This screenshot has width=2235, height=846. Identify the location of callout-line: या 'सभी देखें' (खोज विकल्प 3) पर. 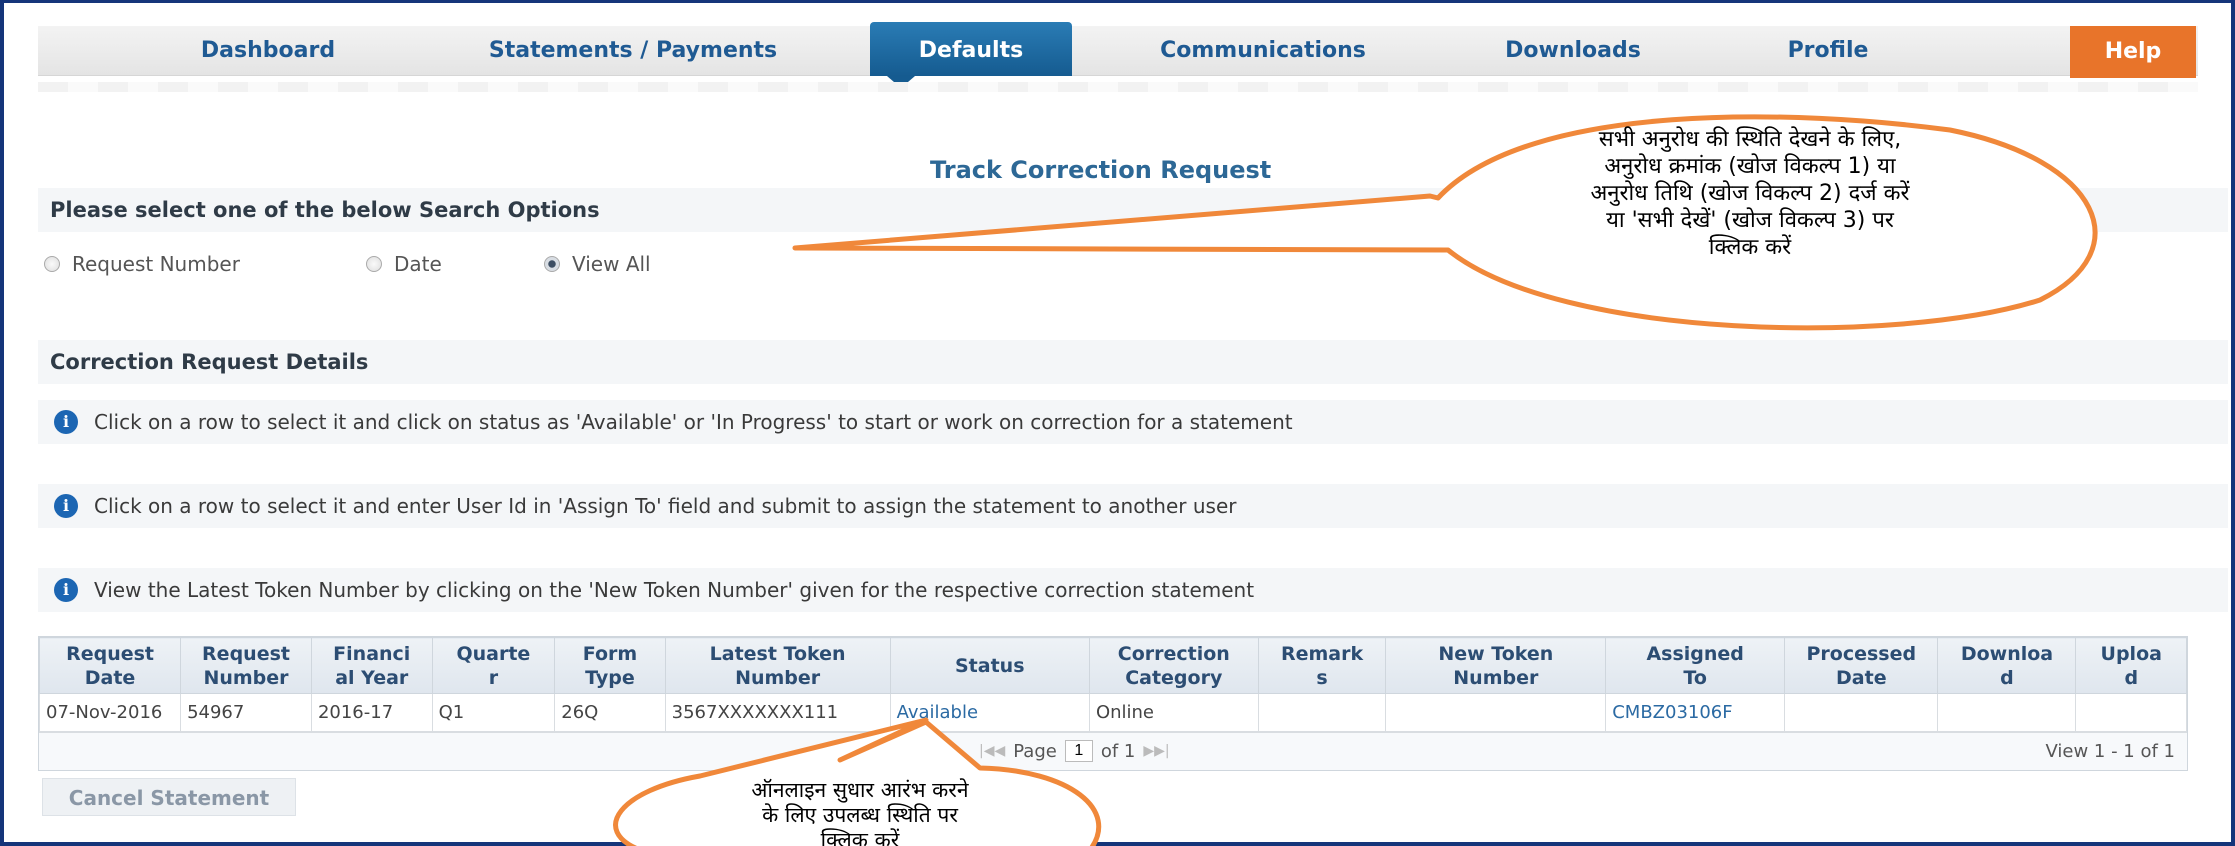
(1750, 220).